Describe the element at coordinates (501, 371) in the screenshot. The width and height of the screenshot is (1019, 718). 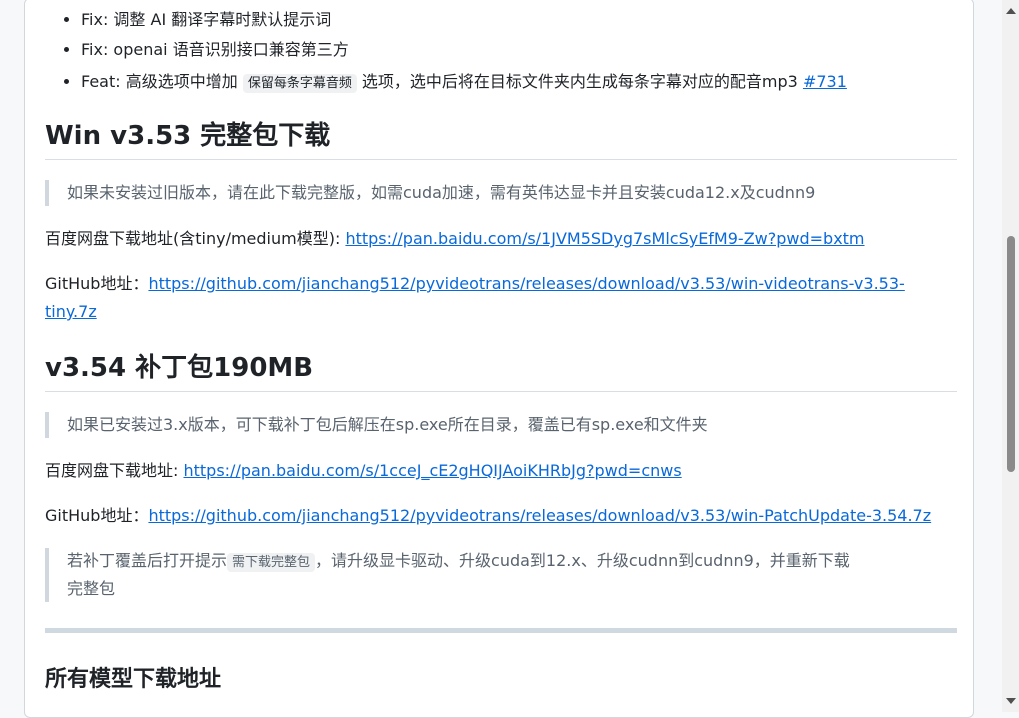
I see `section-heading: v3.54 补丁包190MB` at that location.